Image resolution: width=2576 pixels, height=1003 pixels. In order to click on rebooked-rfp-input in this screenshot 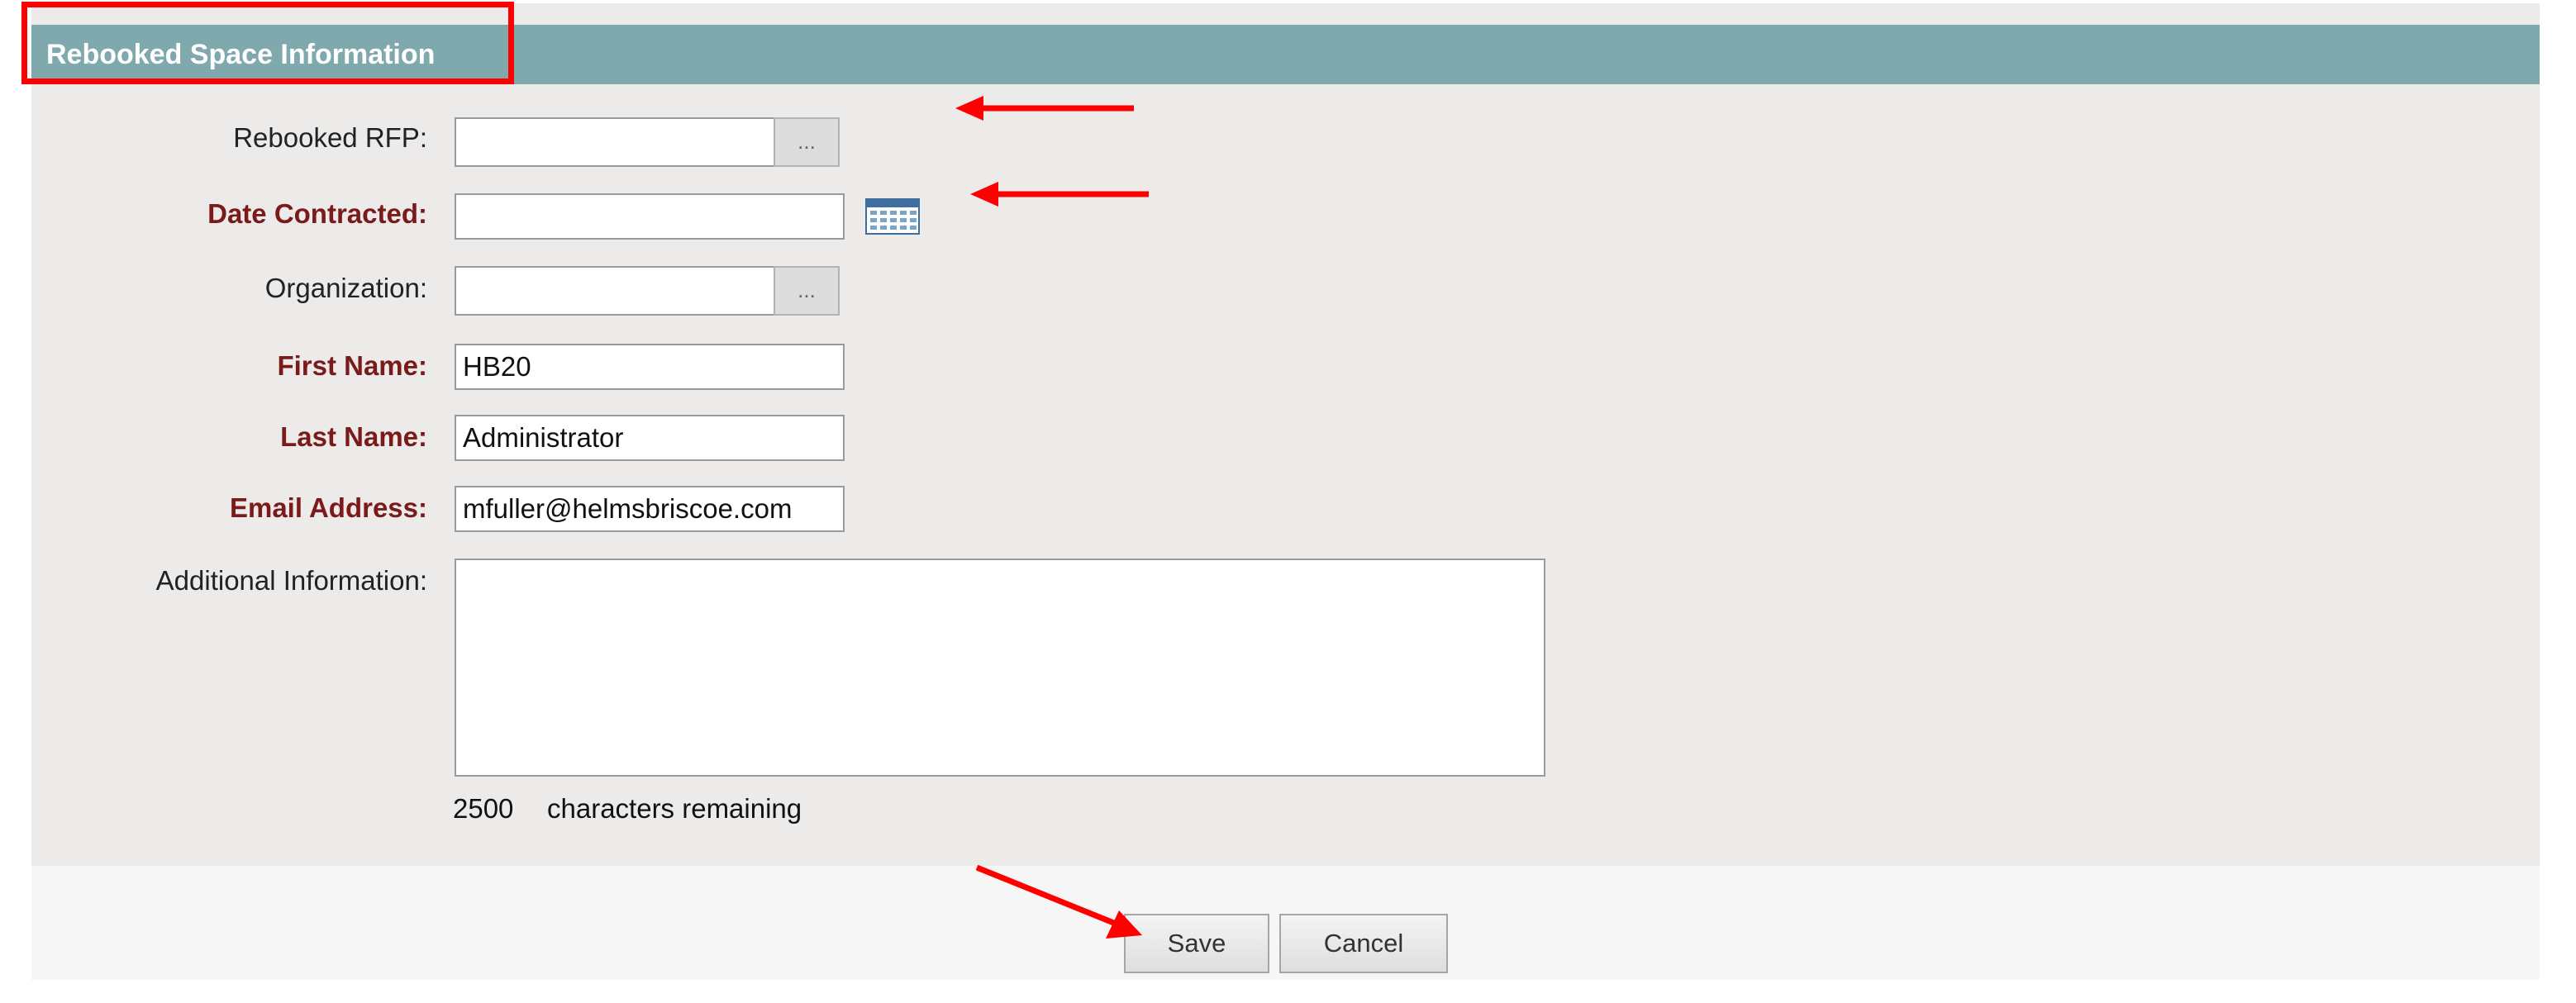, I will do `click(615, 142)`.